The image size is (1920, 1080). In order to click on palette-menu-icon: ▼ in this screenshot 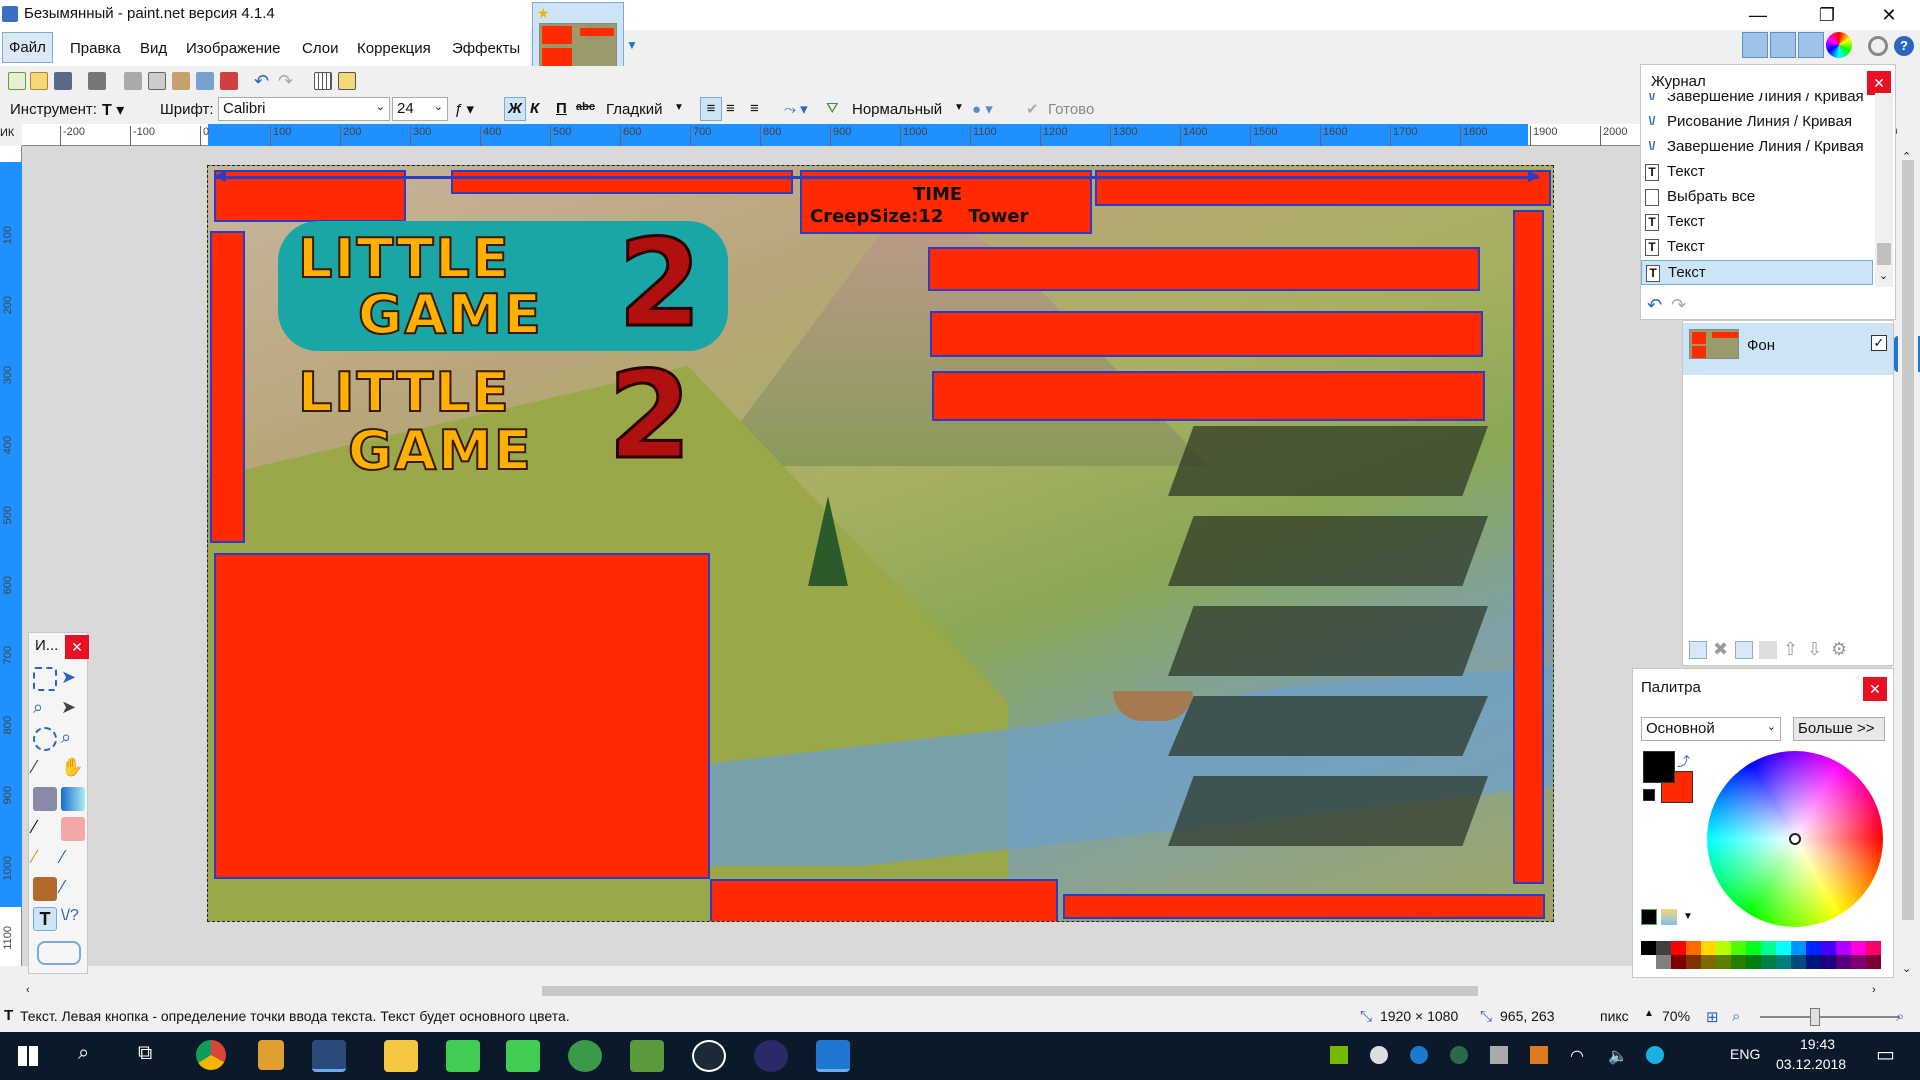, I will do `click(1688, 916)`.